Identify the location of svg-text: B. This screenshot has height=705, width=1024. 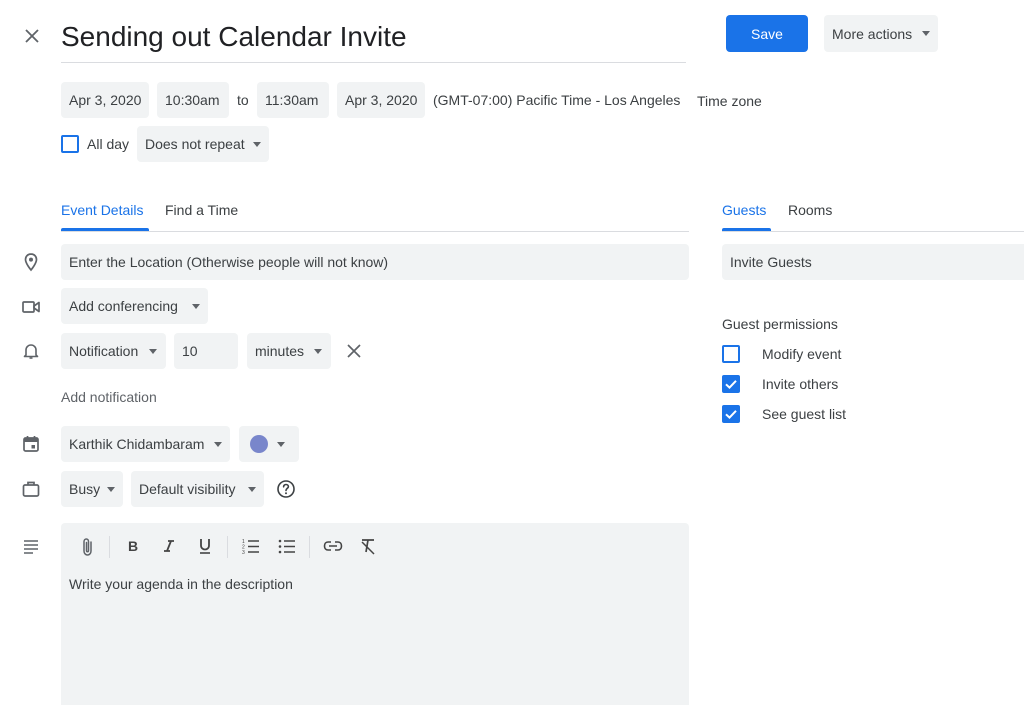
(133, 546).